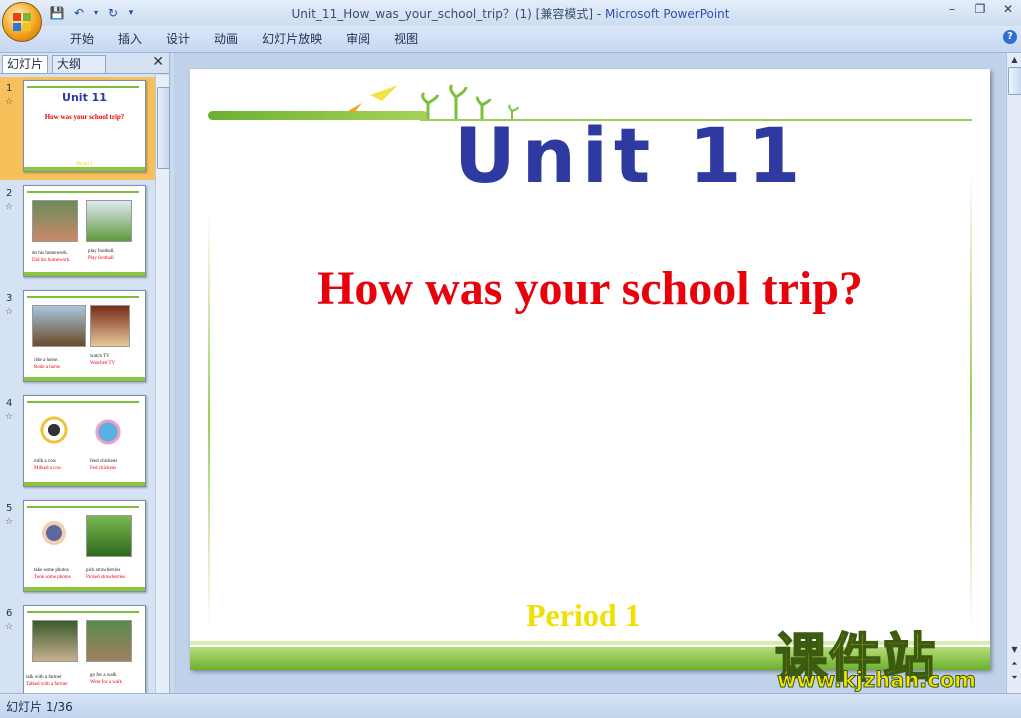 This screenshot has height=718, width=1021. I want to click on caption-left: take some photos Took some photos, so click(52, 574).